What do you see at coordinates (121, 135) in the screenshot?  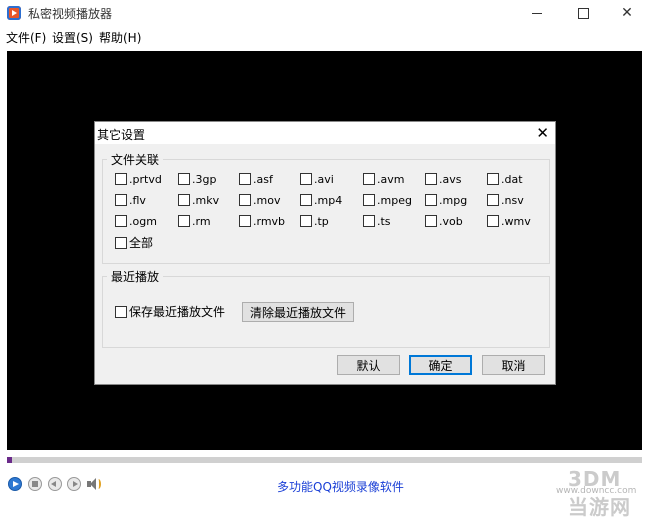 I see `dialog-title: 其它设置` at bounding box center [121, 135].